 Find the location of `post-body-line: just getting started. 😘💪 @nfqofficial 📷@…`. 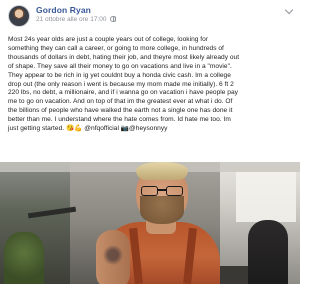

post-body-line: just getting started. 😘💪 @nfqofficial 📷@… is located at coordinates (88, 129).